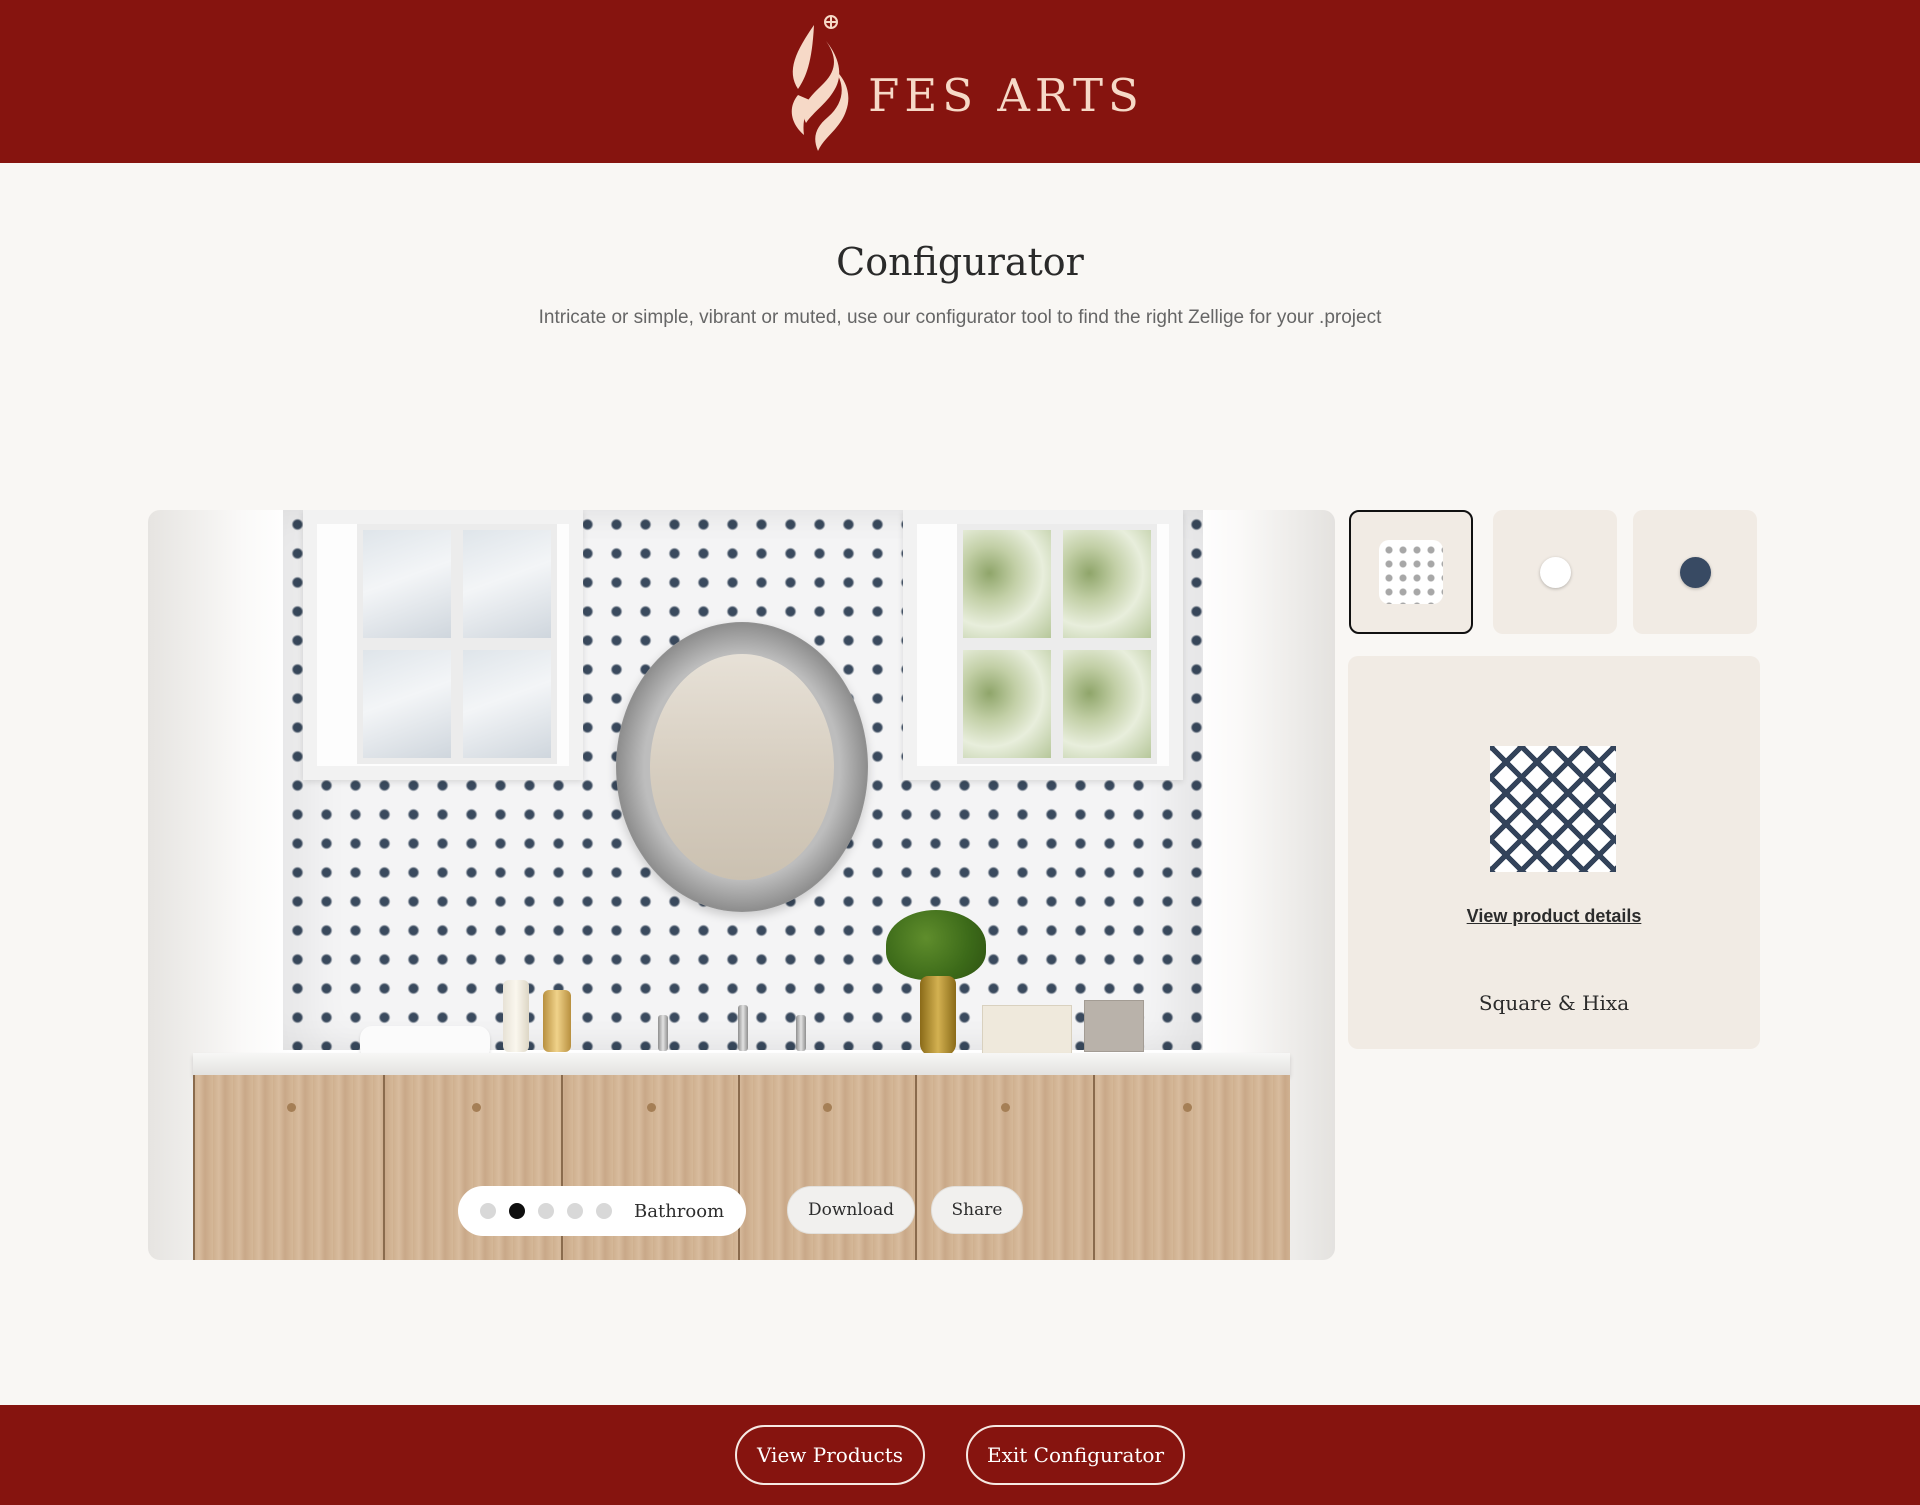 This screenshot has height=1505, width=1920. I want to click on white-color-dot, so click(1555, 572).